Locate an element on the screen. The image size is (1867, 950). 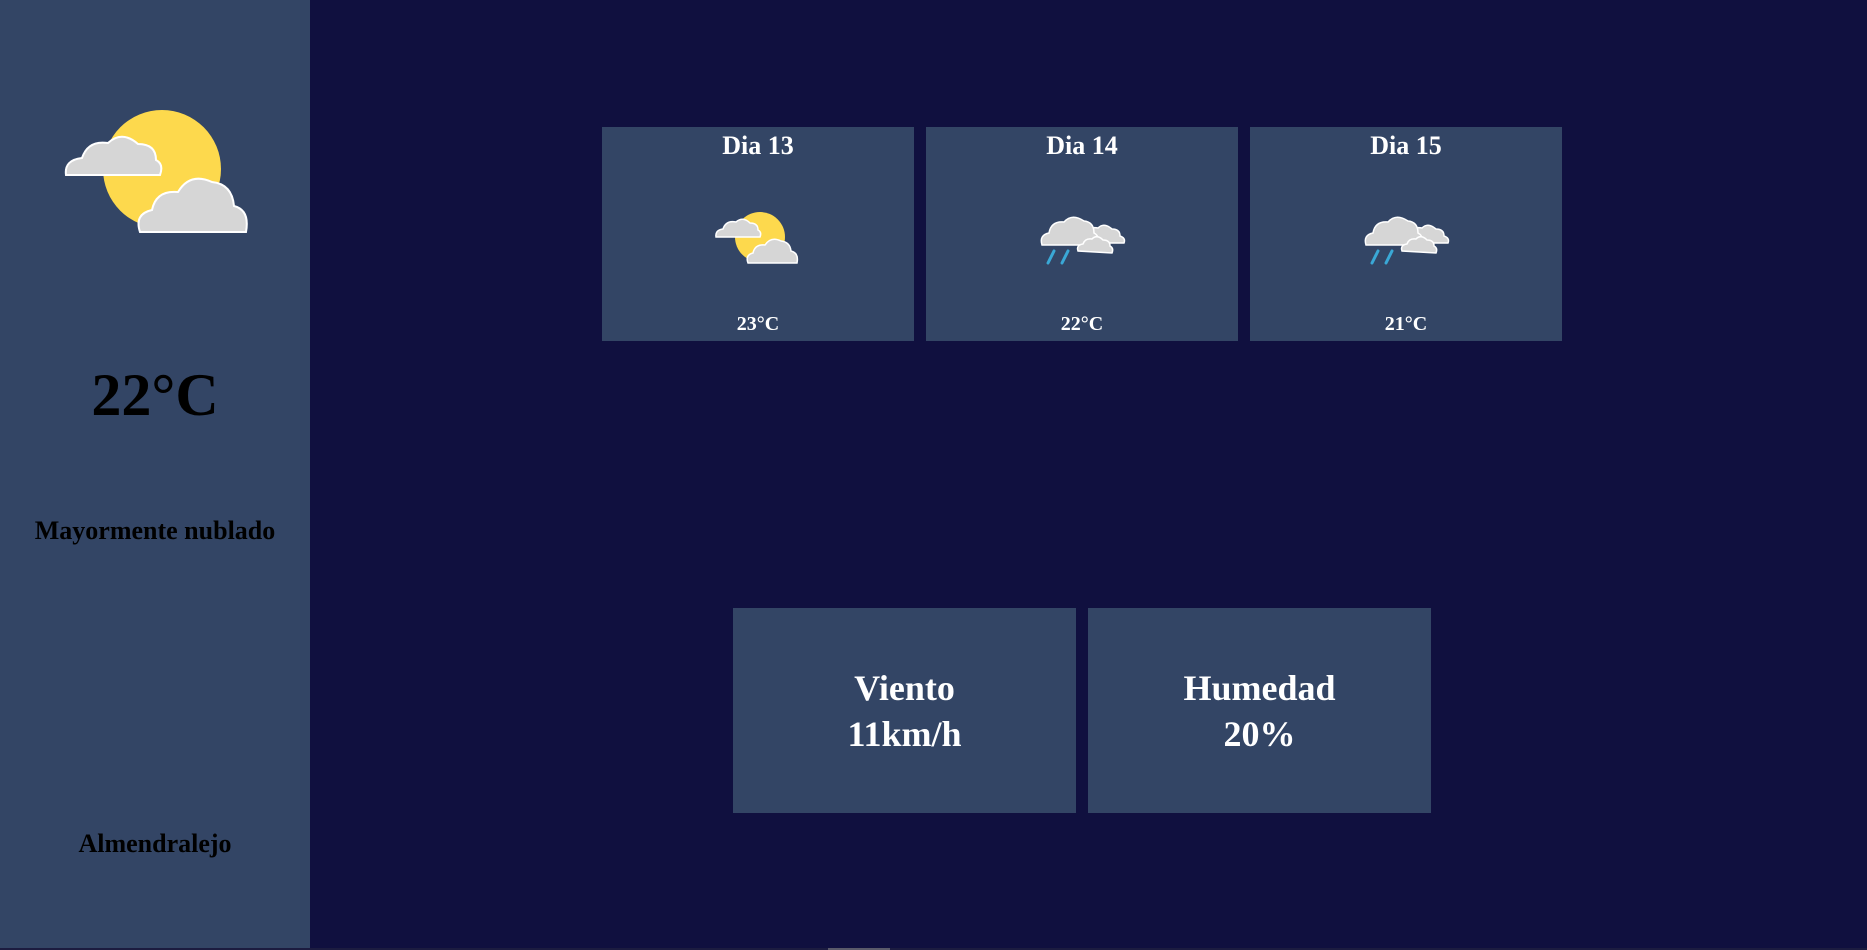
humidity-label: Humedad is located at coordinates (1259, 687).